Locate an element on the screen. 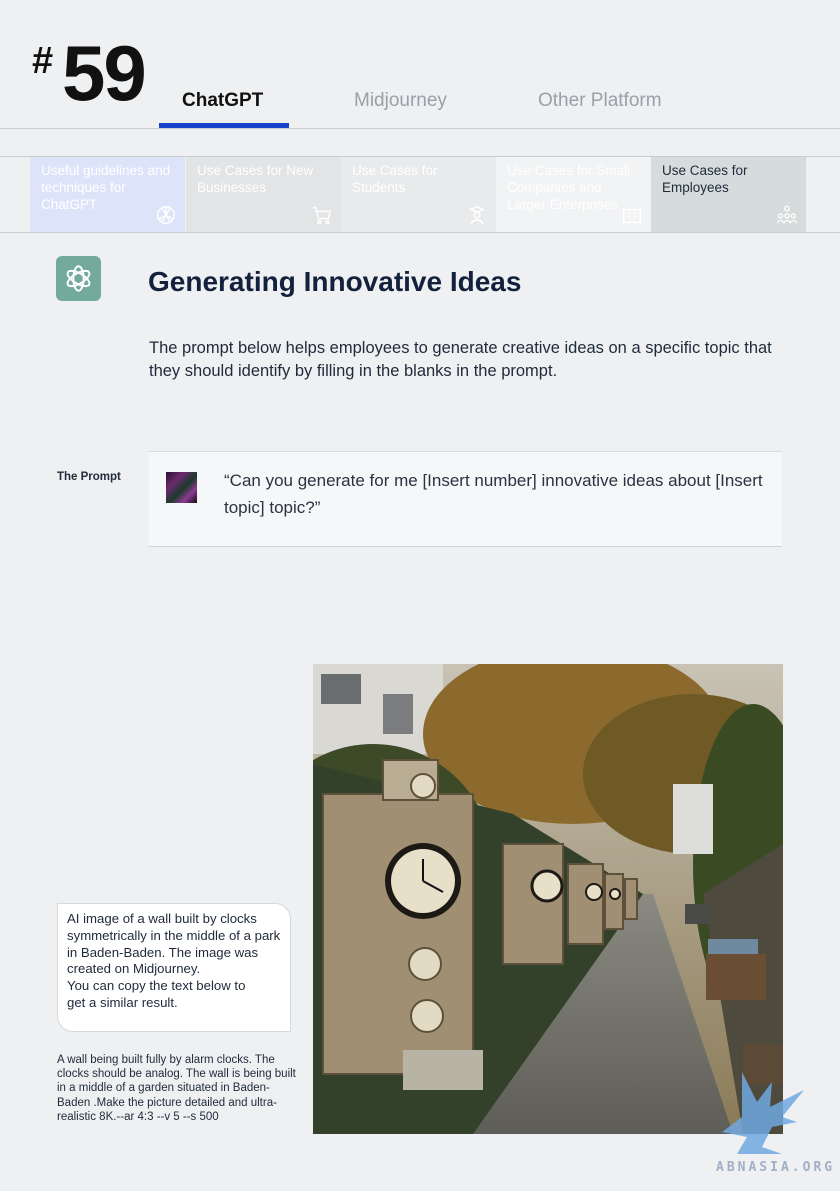  team-icon is located at coordinates (787, 214).